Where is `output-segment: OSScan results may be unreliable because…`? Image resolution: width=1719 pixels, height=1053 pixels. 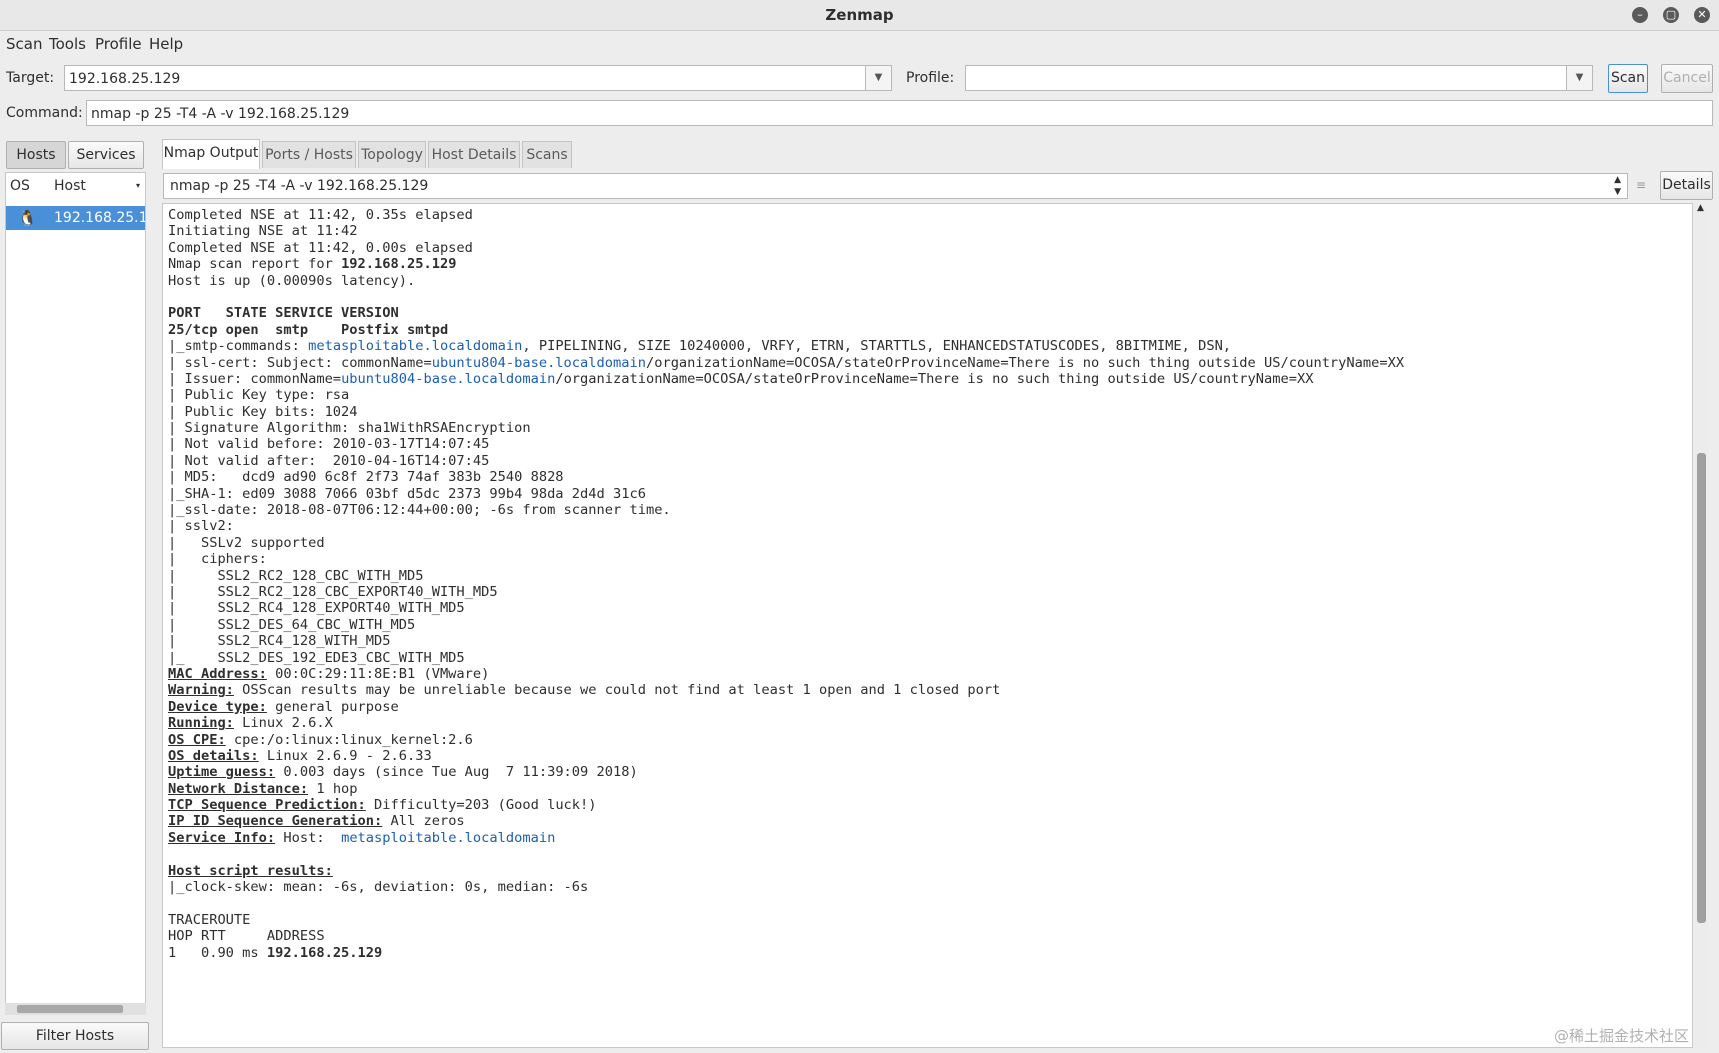 output-segment: OSScan results may be unreliable because… is located at coordinates (617, 690).